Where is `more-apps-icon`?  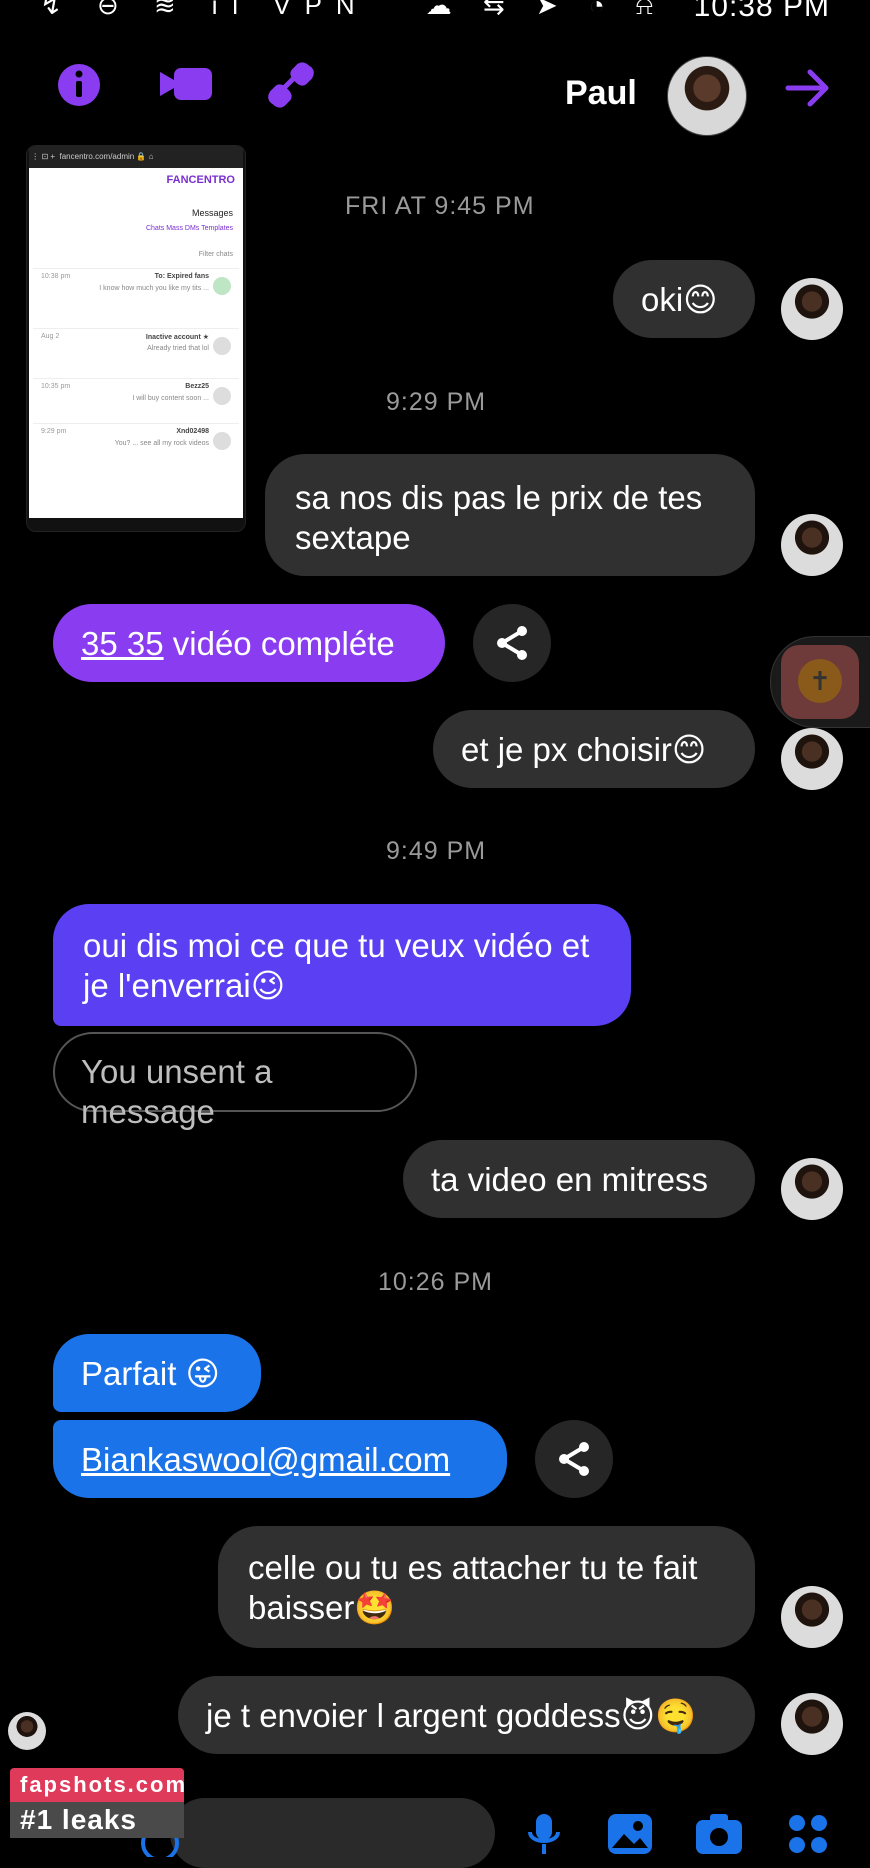
more-apps-icon is located at coordinates (808, 1834).